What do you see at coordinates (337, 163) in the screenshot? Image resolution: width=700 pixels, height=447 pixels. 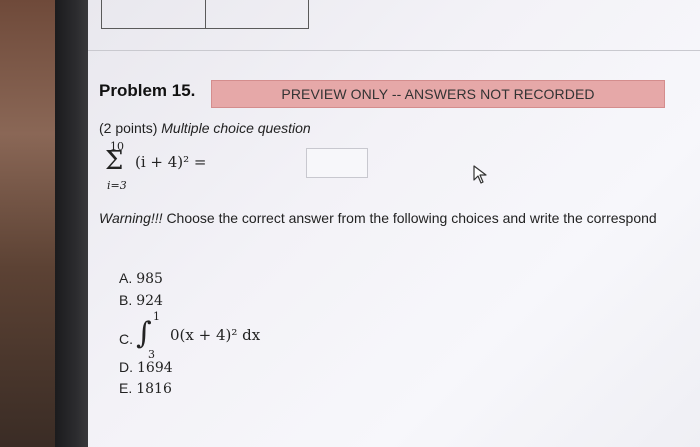 I see `answer-input` at bounding box center [337, 163].